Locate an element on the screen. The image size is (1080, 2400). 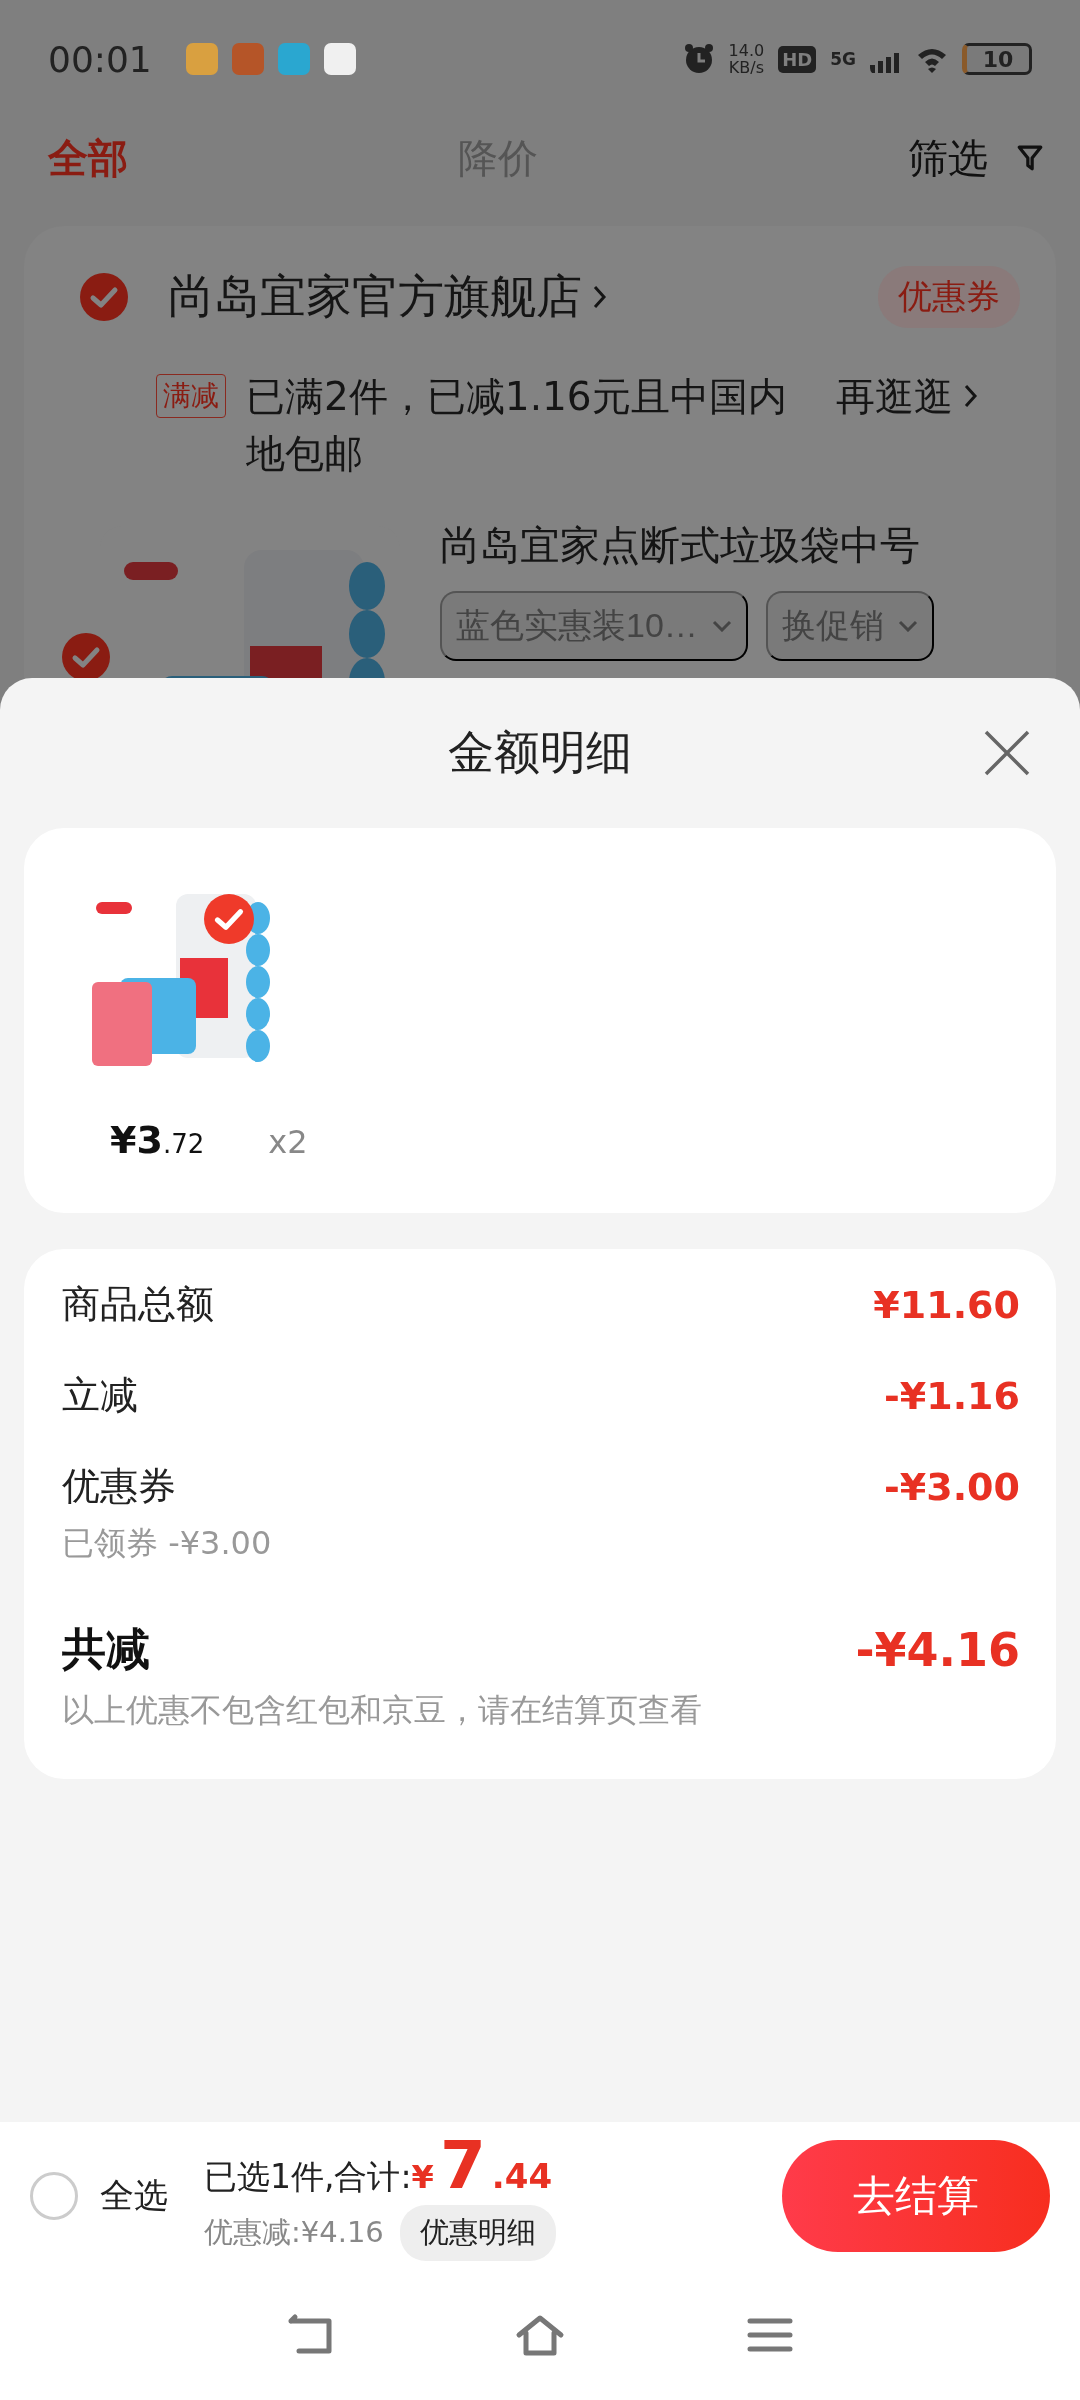
summary-amount: -¥1.16 is located at coordinates (952, 1395).